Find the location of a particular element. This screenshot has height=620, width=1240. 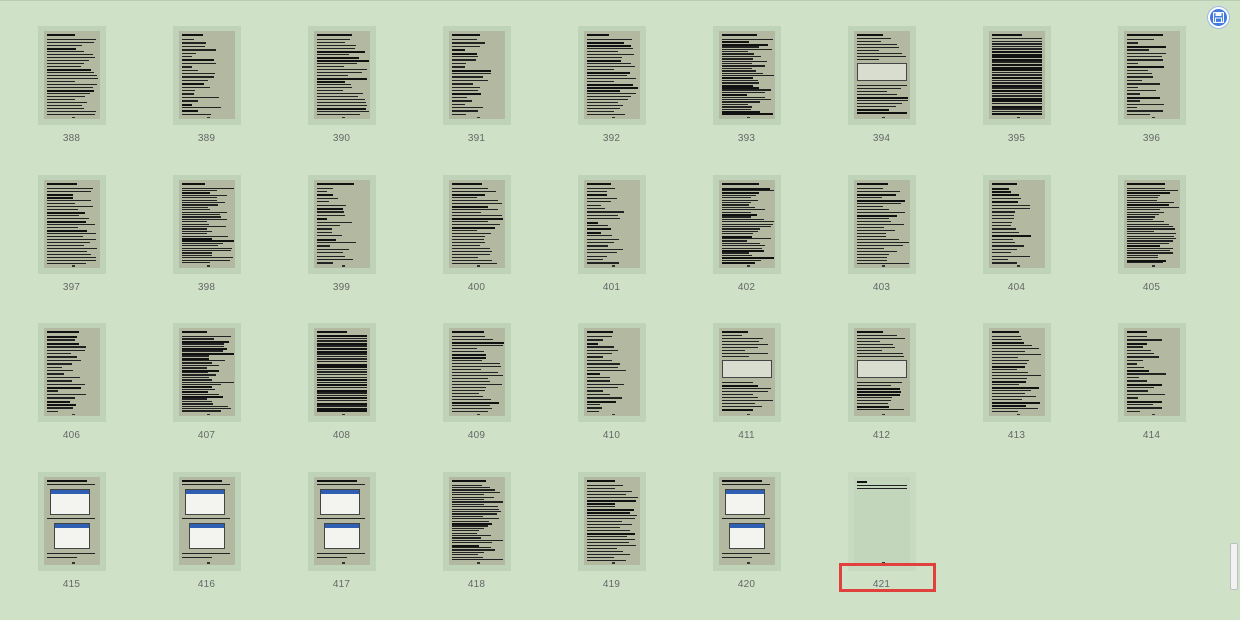

page-thumbnail: 389 is located at coordinates (206, 100).